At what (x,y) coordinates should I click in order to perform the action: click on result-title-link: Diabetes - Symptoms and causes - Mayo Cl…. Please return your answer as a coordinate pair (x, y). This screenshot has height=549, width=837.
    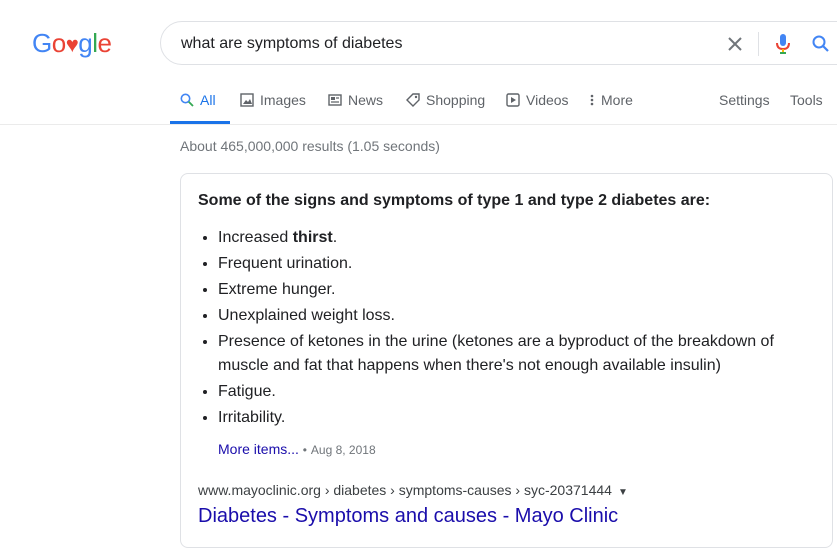
    Looking at the image, I should click on (408, 516).